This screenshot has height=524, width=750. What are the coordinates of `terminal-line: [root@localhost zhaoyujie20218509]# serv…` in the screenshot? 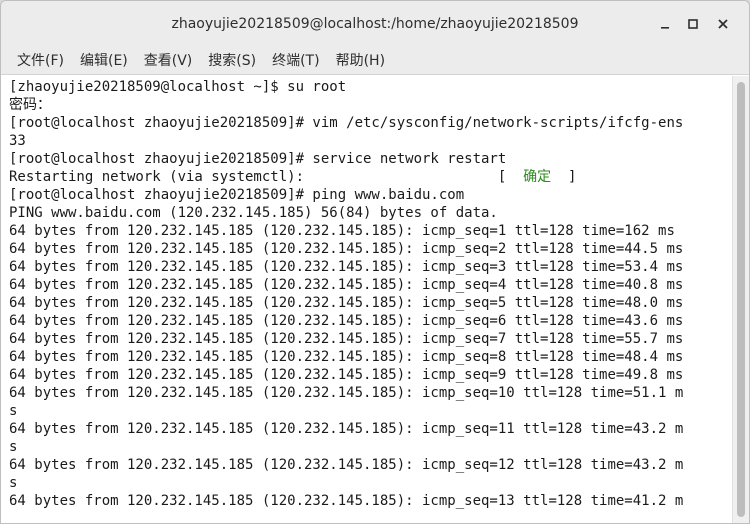 It's located at (258, 159).